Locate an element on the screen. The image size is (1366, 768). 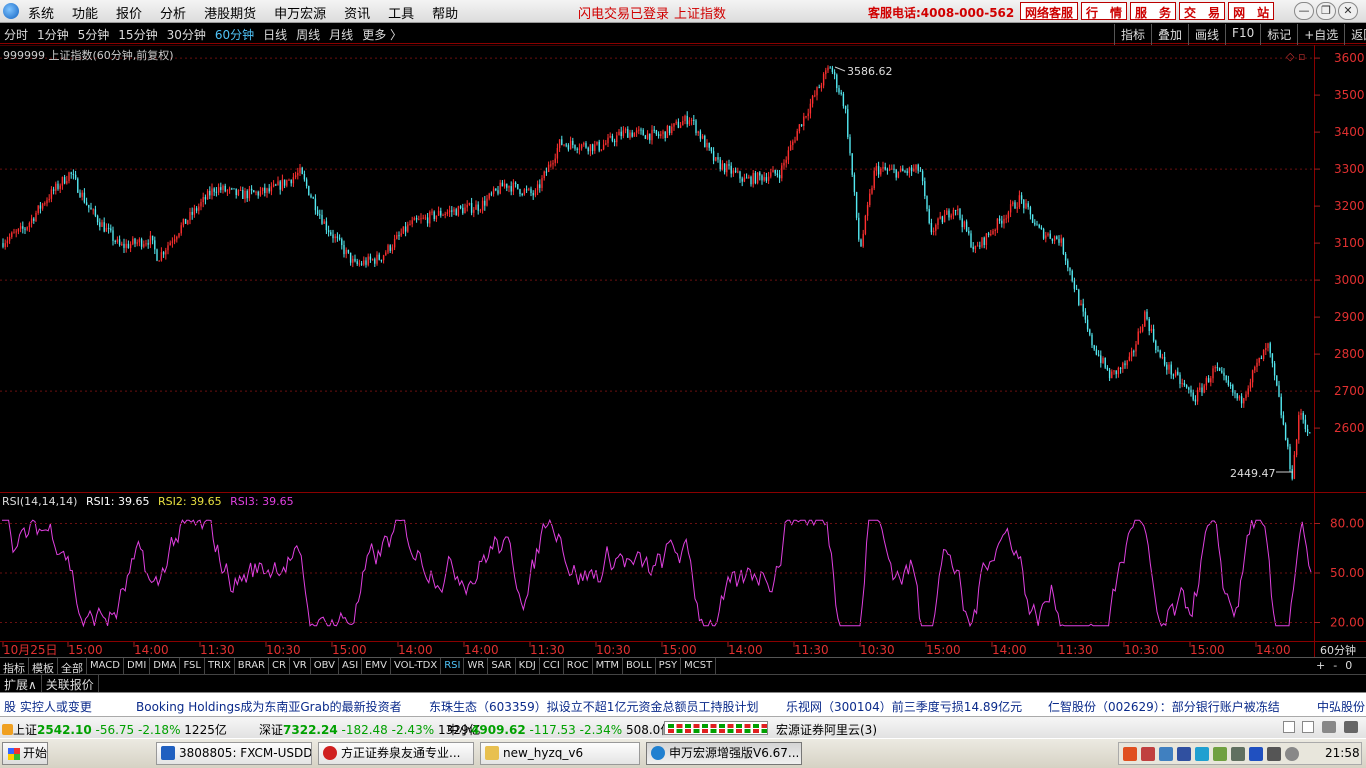
app-logo-icon is located at coordinates (11, 11).